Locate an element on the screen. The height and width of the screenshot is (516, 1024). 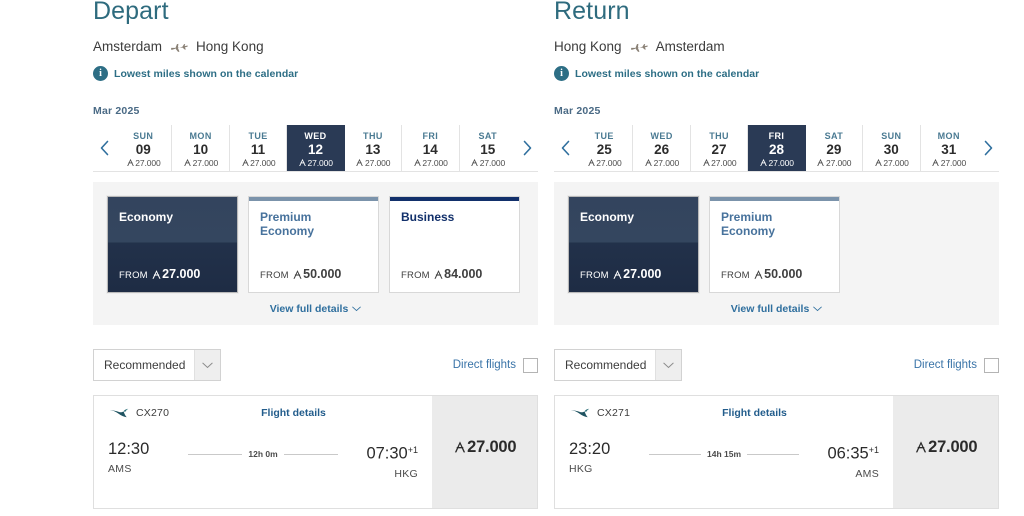
calendar-day-15: SAT 15 27.000 is located at coordinates (488, 148).